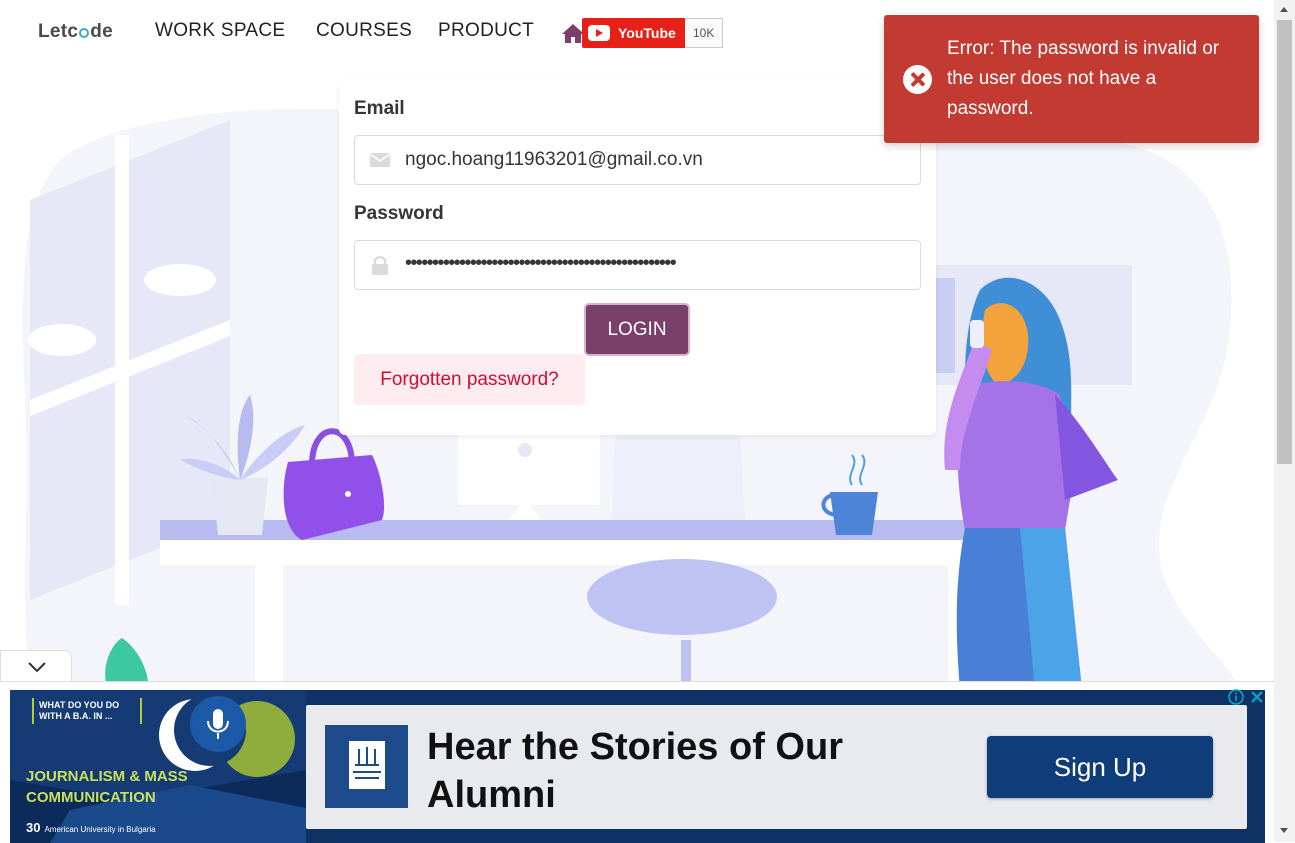 Image resolution: width=1295 pixels, height=843 pixels. Describe the element at coordinates (704, 33) in the screenshot. I see `youtube-subscriber-count: 10K` at that location.